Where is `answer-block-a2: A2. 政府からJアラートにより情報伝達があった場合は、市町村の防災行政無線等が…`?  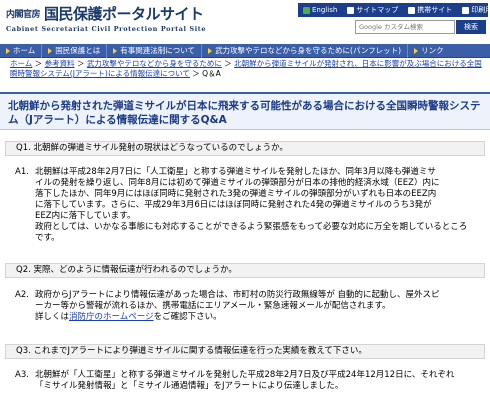 answer-block-a2: A2. 政府からJアラートにより情報伝達があった場合は、市町村の防災行政無線等が… is located at coordinates (245, 308).